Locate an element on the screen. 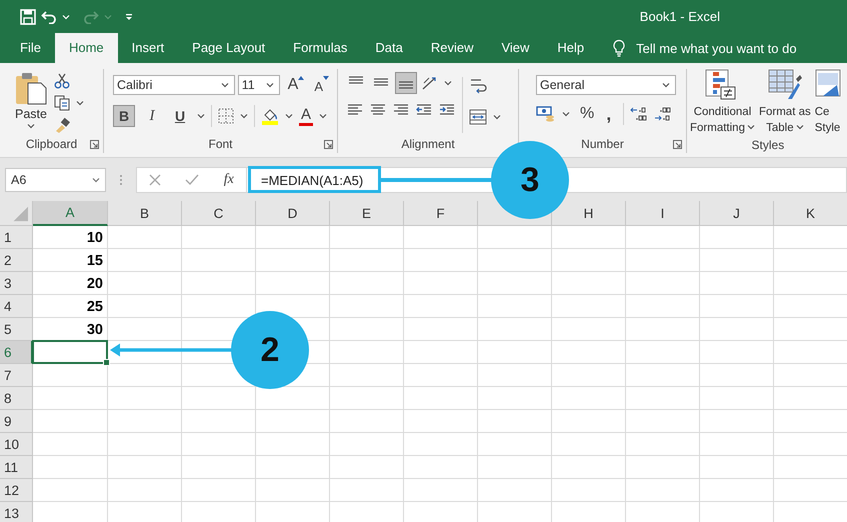  row-header: 11 is located at coordinates (16, 467).